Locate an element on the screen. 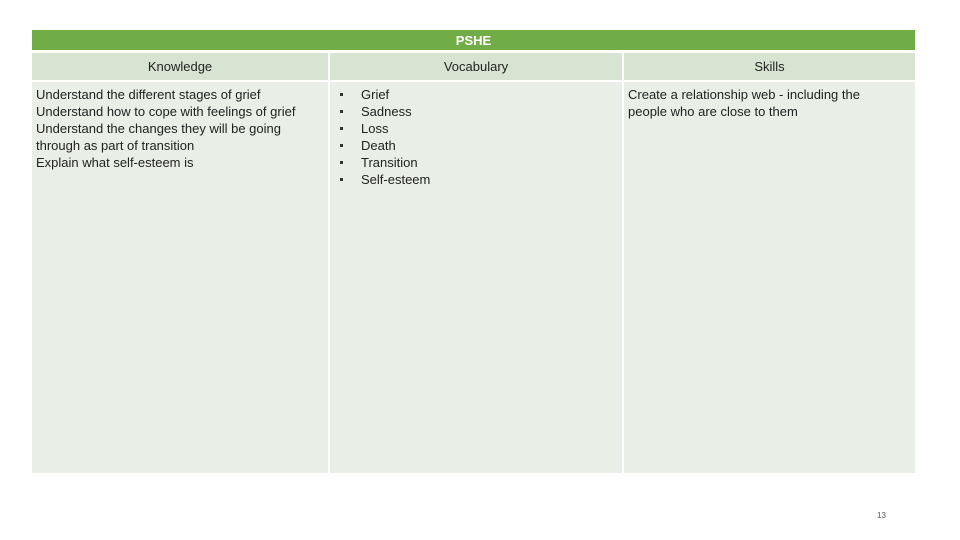 The image size is (960, 540). vocabulary-item: Death is located at coordinates (476, 145).